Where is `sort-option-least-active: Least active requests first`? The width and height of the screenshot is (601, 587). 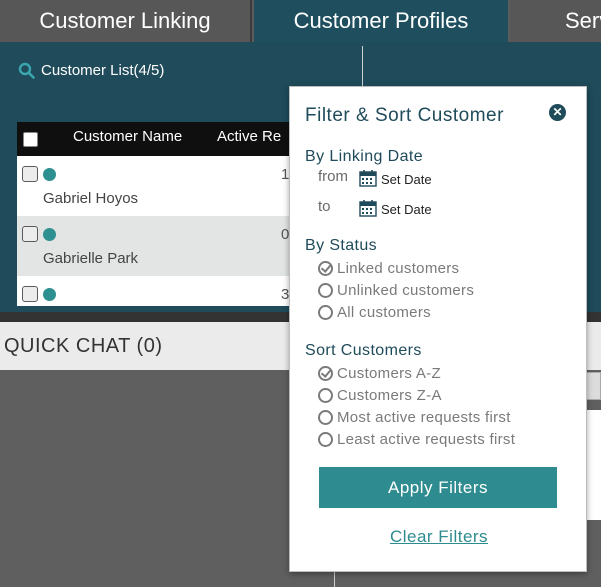
sort-option-least-active: Least active requests first is located at coordinates (416, 439).